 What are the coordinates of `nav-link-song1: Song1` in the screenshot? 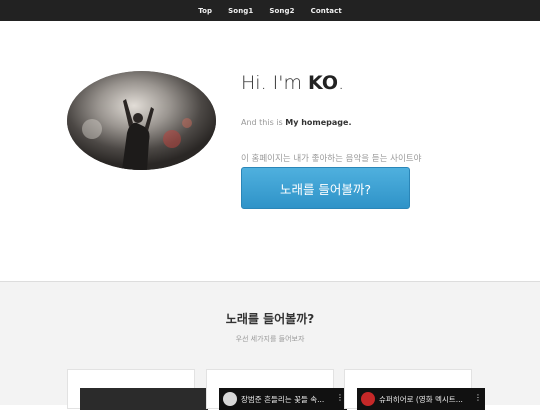 It's located at (240, 11).